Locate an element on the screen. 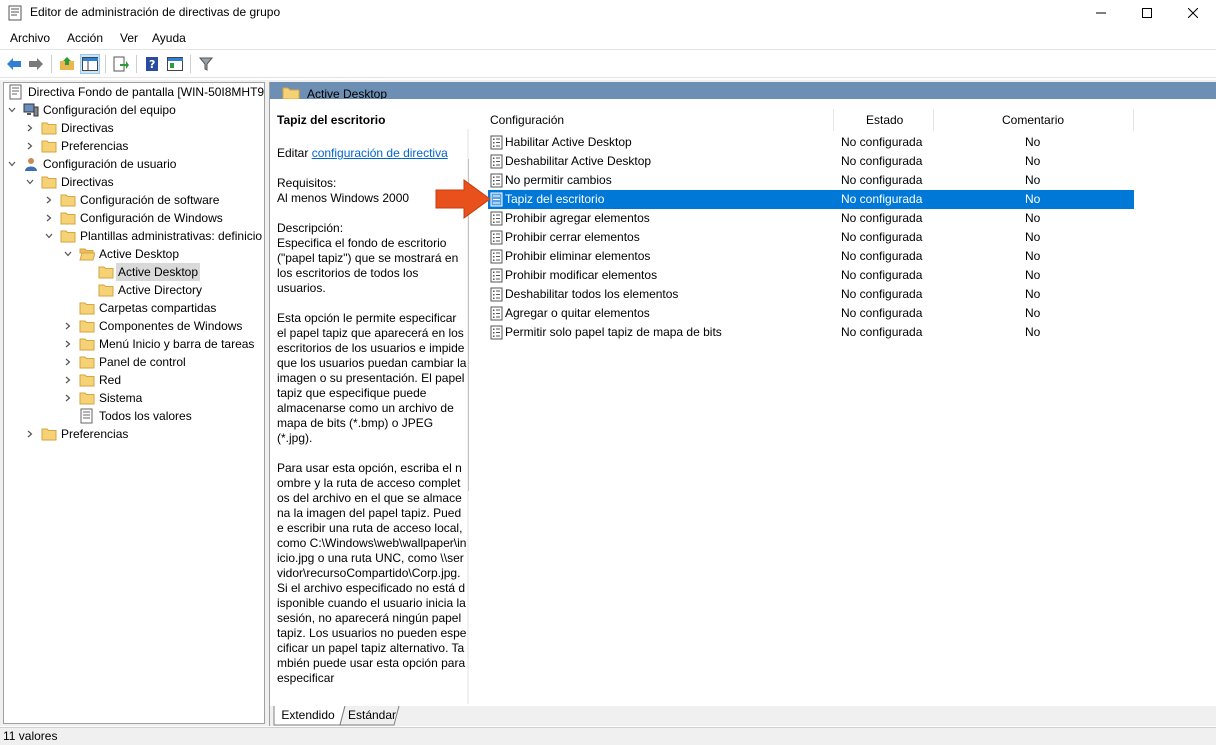 The height and width of the screenshot is (745, 1216). tree-item: Todos los valores is located at coordinates (134, 416).